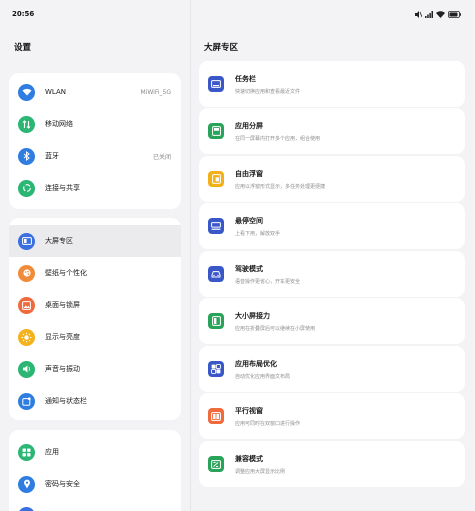 The height and width of the screenshot is (511, 475). Describe the element at coordinates (62, 188) in the screenshot. I see `sidebar-item-label: 连接与共享` at that location.